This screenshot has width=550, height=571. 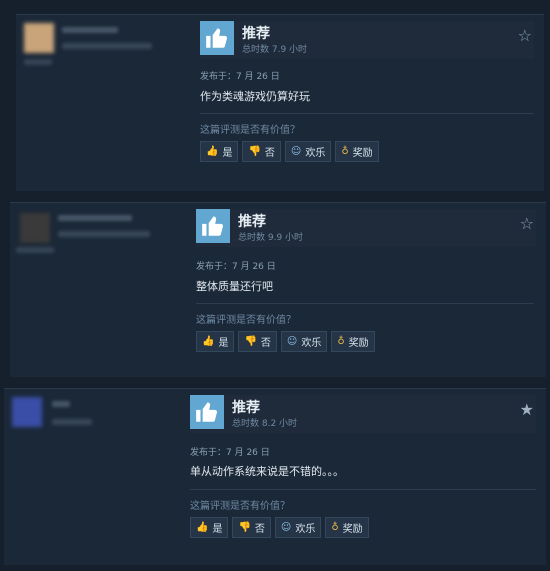 I want to click on review-header: 推荐 总时数 8.2 小时 ★, so click(x=363, y=414).